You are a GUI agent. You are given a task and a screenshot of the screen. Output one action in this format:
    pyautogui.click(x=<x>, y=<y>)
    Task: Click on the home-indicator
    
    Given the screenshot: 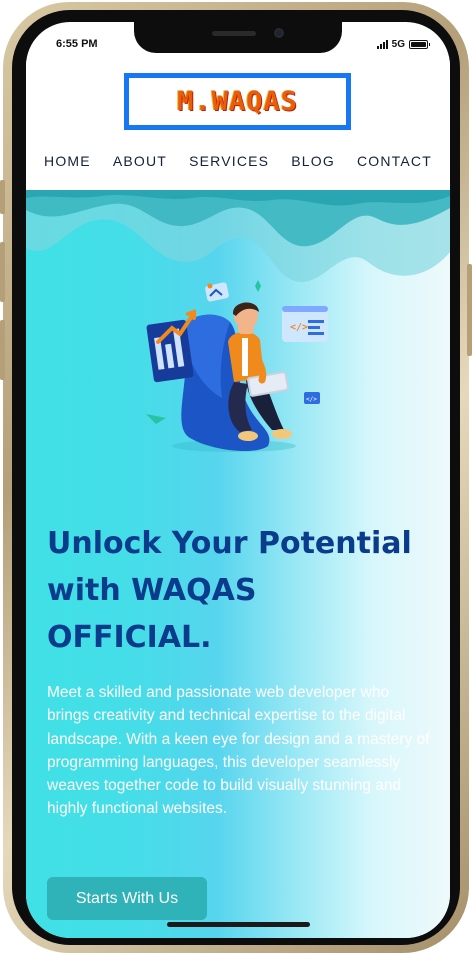 What is the action you would take?
    pyautogui.click(x=238, y=924)
    